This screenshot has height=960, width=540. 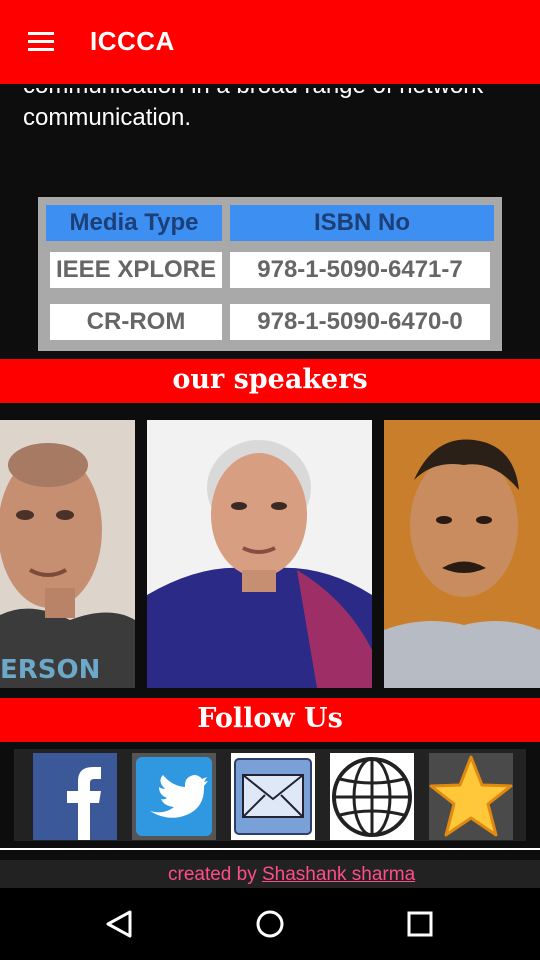 I want to click on table-cell-isbn: 978-1-5090-6471-7, so click(x=360, y=270).